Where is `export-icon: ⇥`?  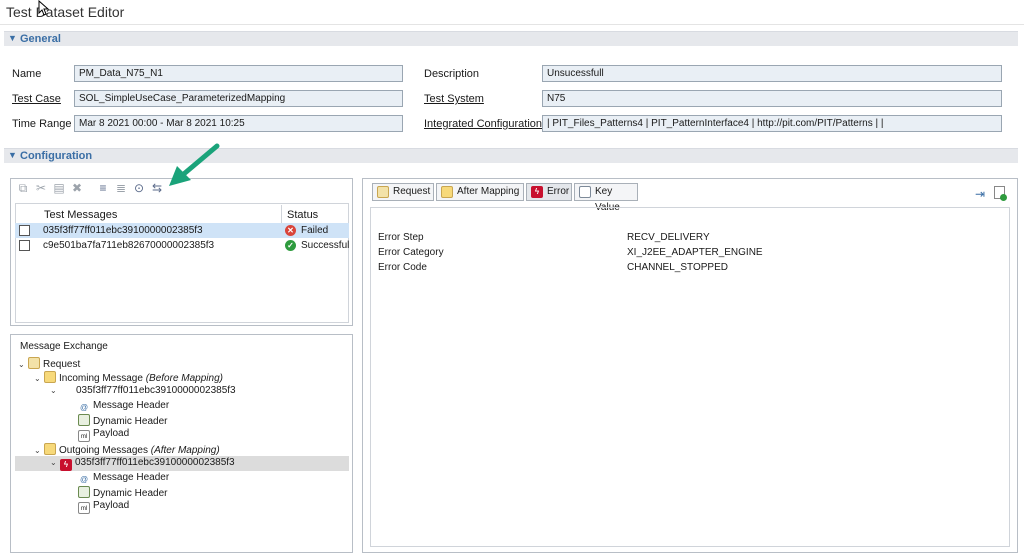 export-icon: ⇥ is located at coordinates (980, 194).